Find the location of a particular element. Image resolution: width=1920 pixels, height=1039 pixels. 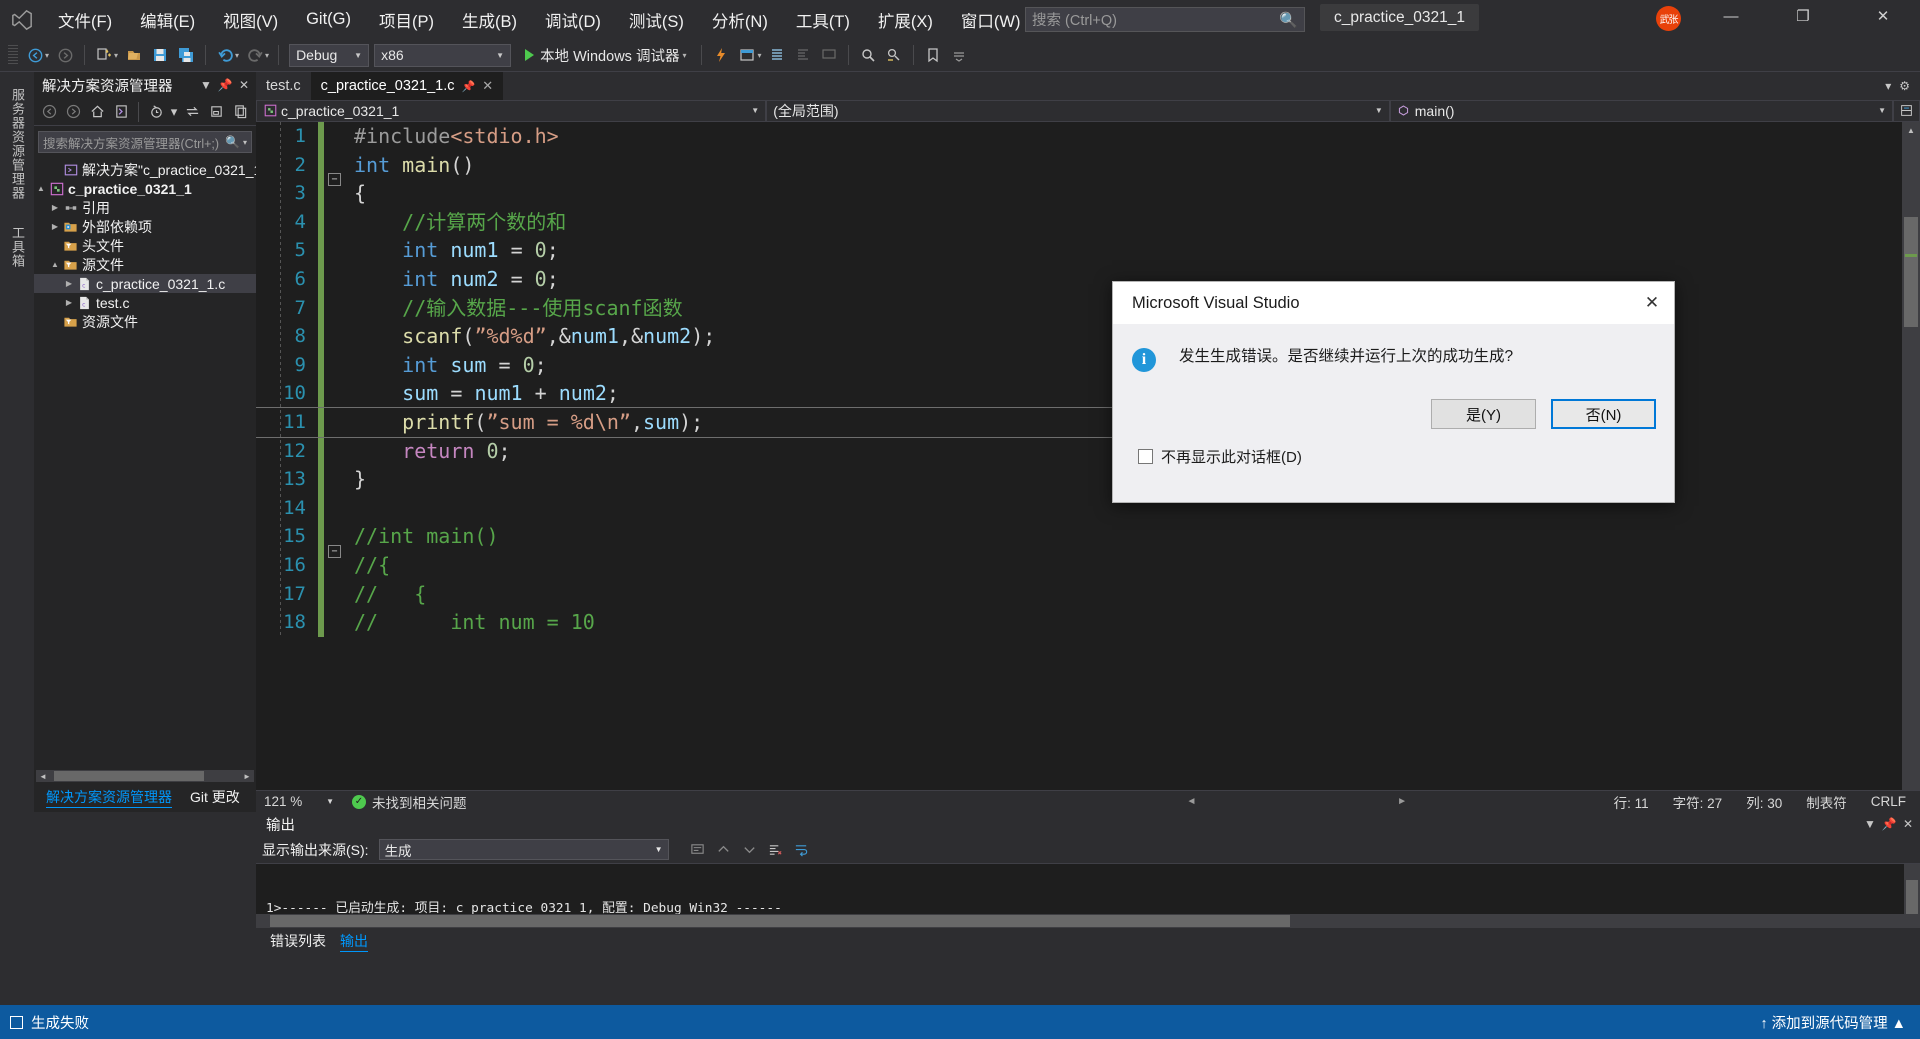

go-to-next-icon is located at coordinates (750, 850).